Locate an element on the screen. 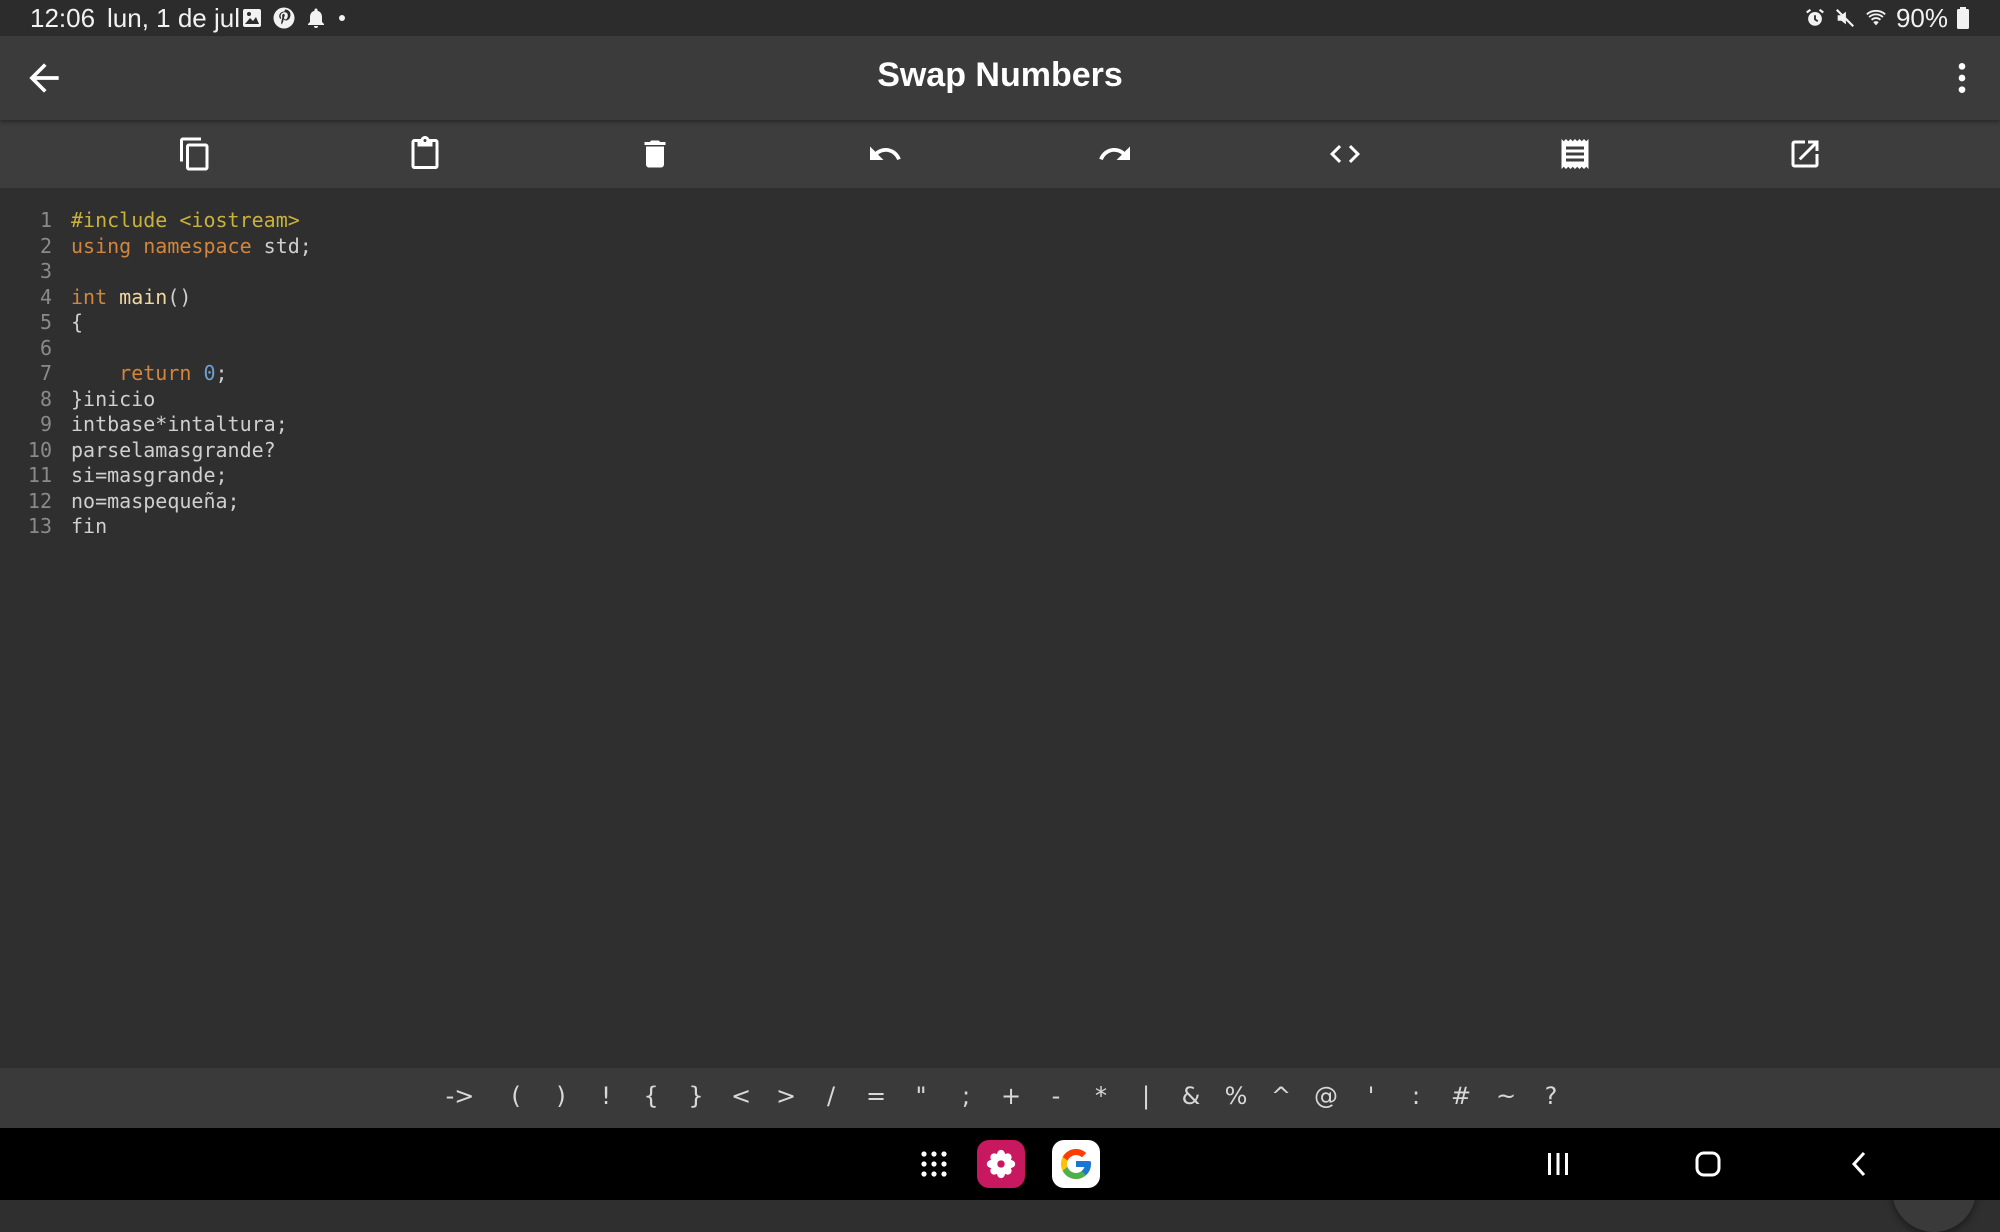 The image size is (2000, 1232). apps-grid-icon is located at coordinates (934, 1164).